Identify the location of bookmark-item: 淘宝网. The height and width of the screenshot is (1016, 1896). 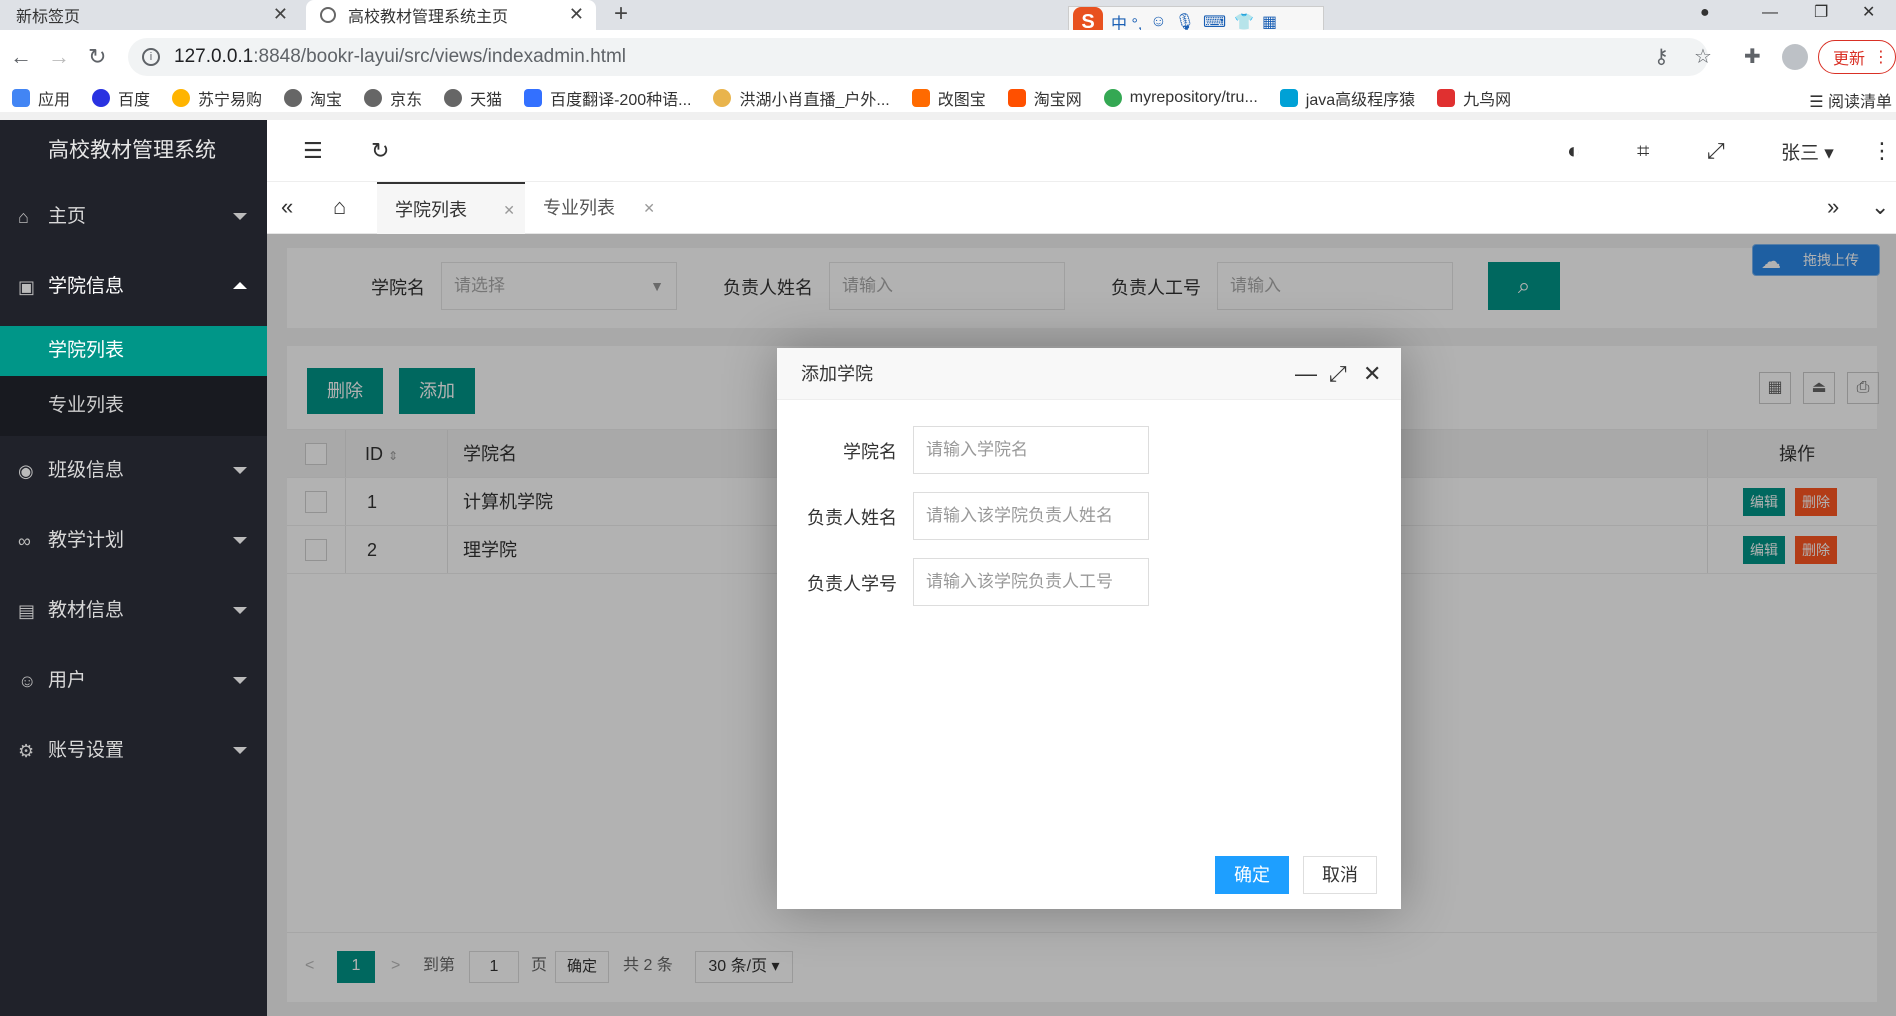
(1044, 98).